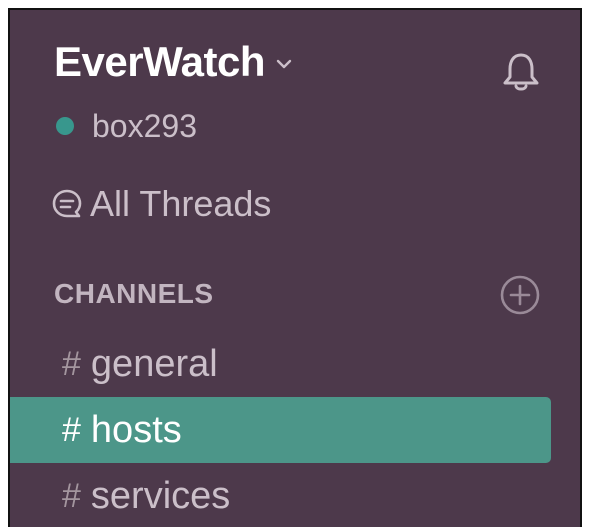 The width and height of the screenshot is (594, 527). What do you see at coordinates (280, 495) in the screenshot?
I see `channel-item-services: # services` at bounding box center [280, 495].